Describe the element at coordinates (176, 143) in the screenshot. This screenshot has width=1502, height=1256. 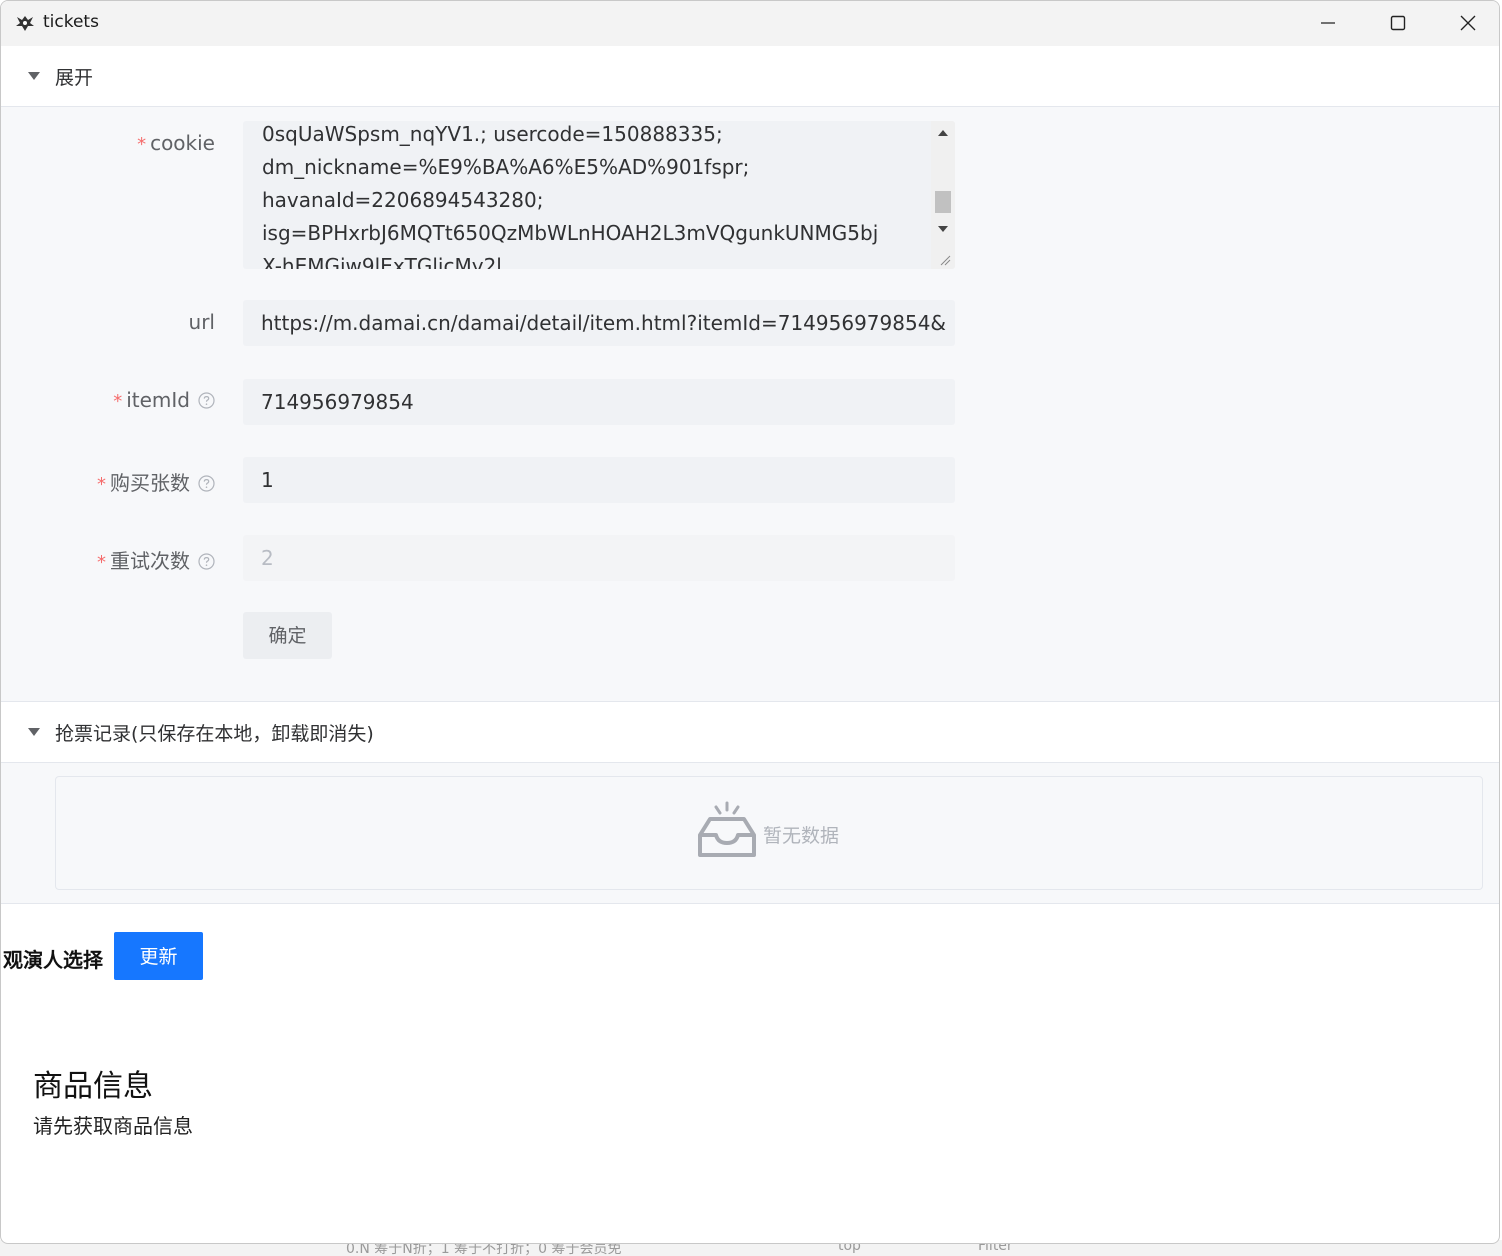
I see `cookie-label: * cookie` at that location.